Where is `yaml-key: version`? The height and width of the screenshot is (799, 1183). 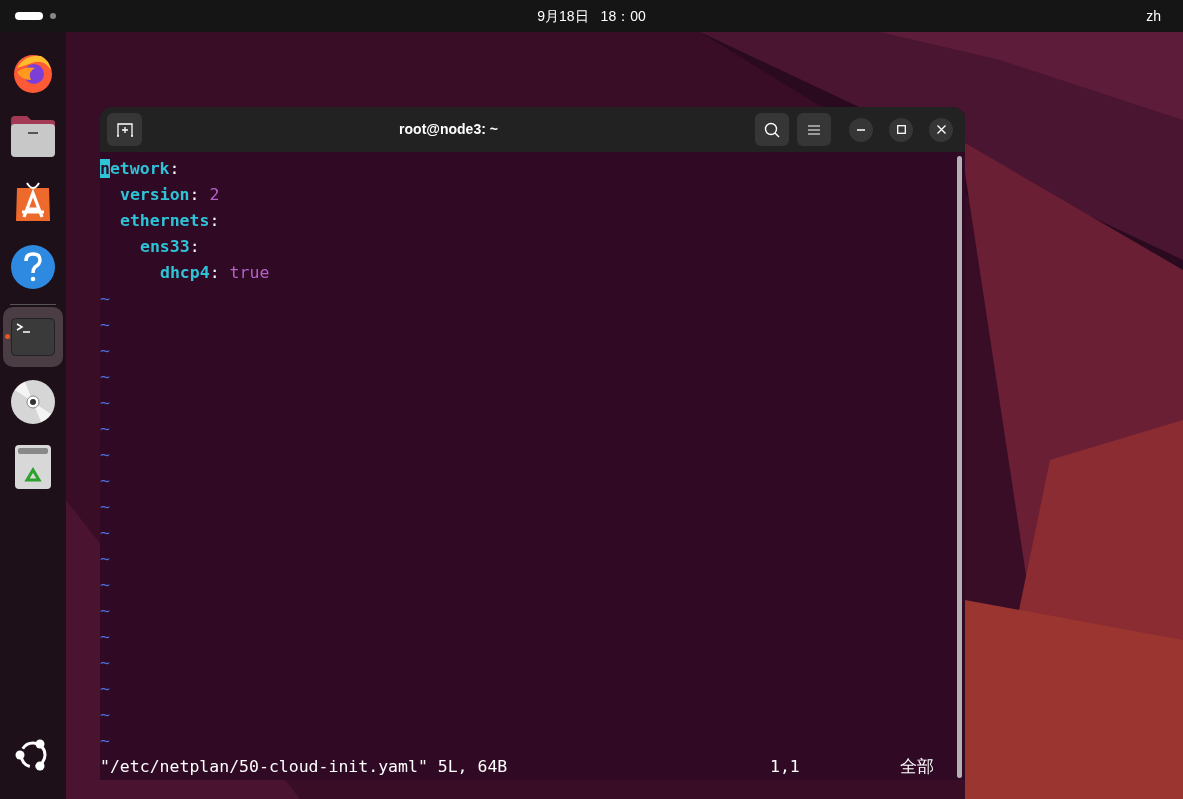 yaml-key: version is located at coordinates (155, 195).